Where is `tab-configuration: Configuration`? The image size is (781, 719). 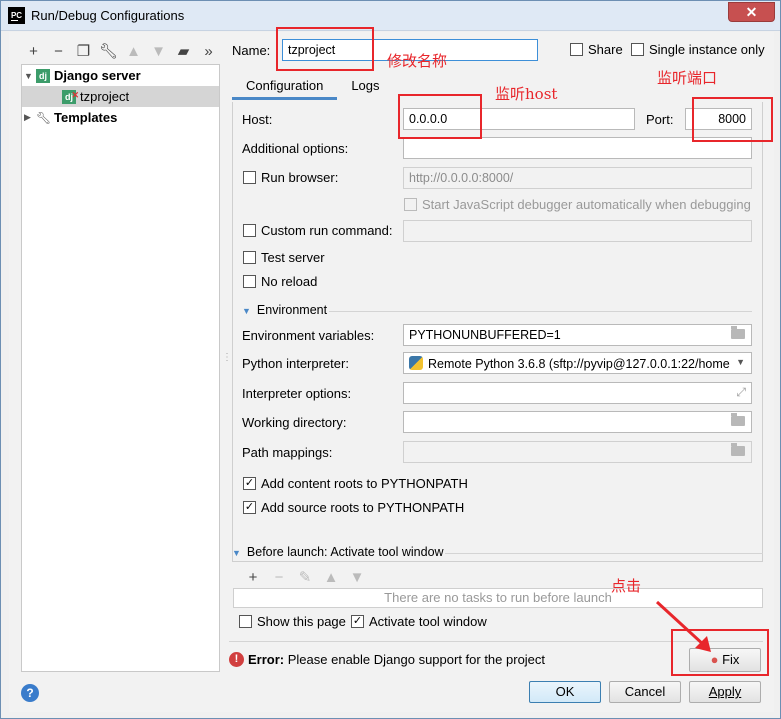 tab-configuration: Configuration is located at coordinates (285, 86).